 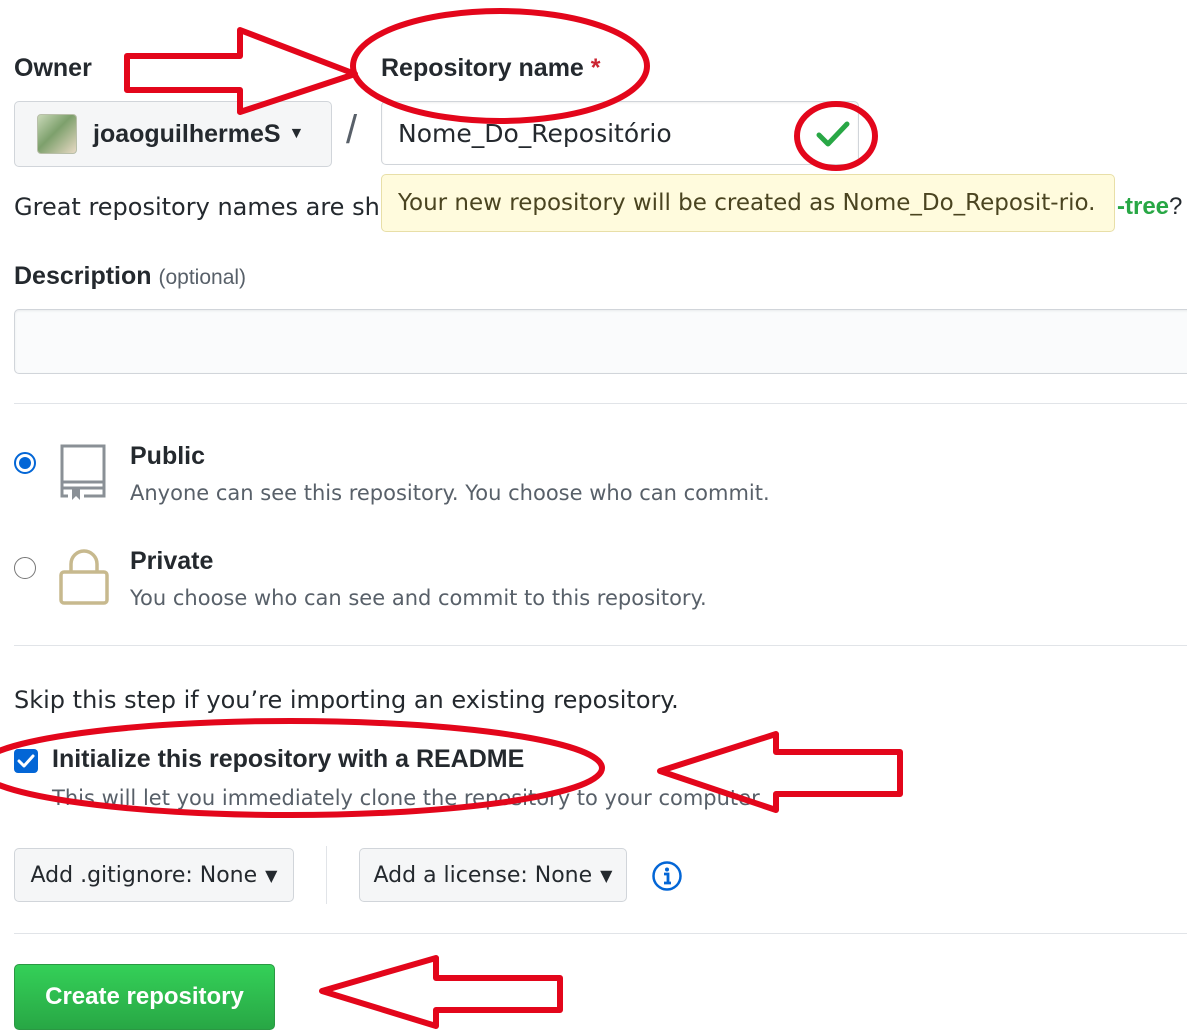 What do you see at coordinates (600, 341) in the screenshot?
I see `description-input` at bounding box center [600, 341].